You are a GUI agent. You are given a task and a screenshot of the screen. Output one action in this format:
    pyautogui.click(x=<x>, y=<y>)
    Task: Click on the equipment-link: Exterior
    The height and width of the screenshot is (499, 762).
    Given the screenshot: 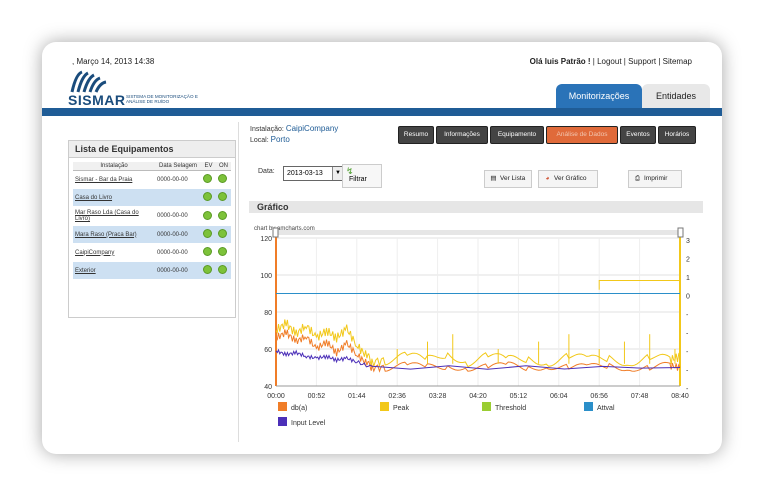 What is the action you would take?
    pyautogui.click(x=114, y=270)
    